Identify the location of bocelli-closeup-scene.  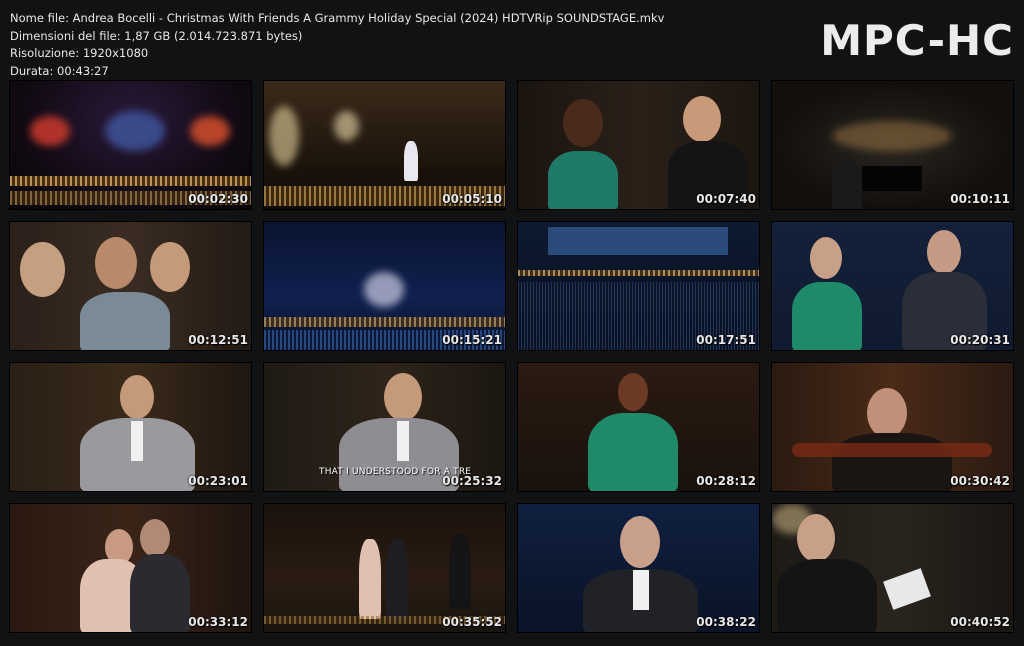
(638, 568).